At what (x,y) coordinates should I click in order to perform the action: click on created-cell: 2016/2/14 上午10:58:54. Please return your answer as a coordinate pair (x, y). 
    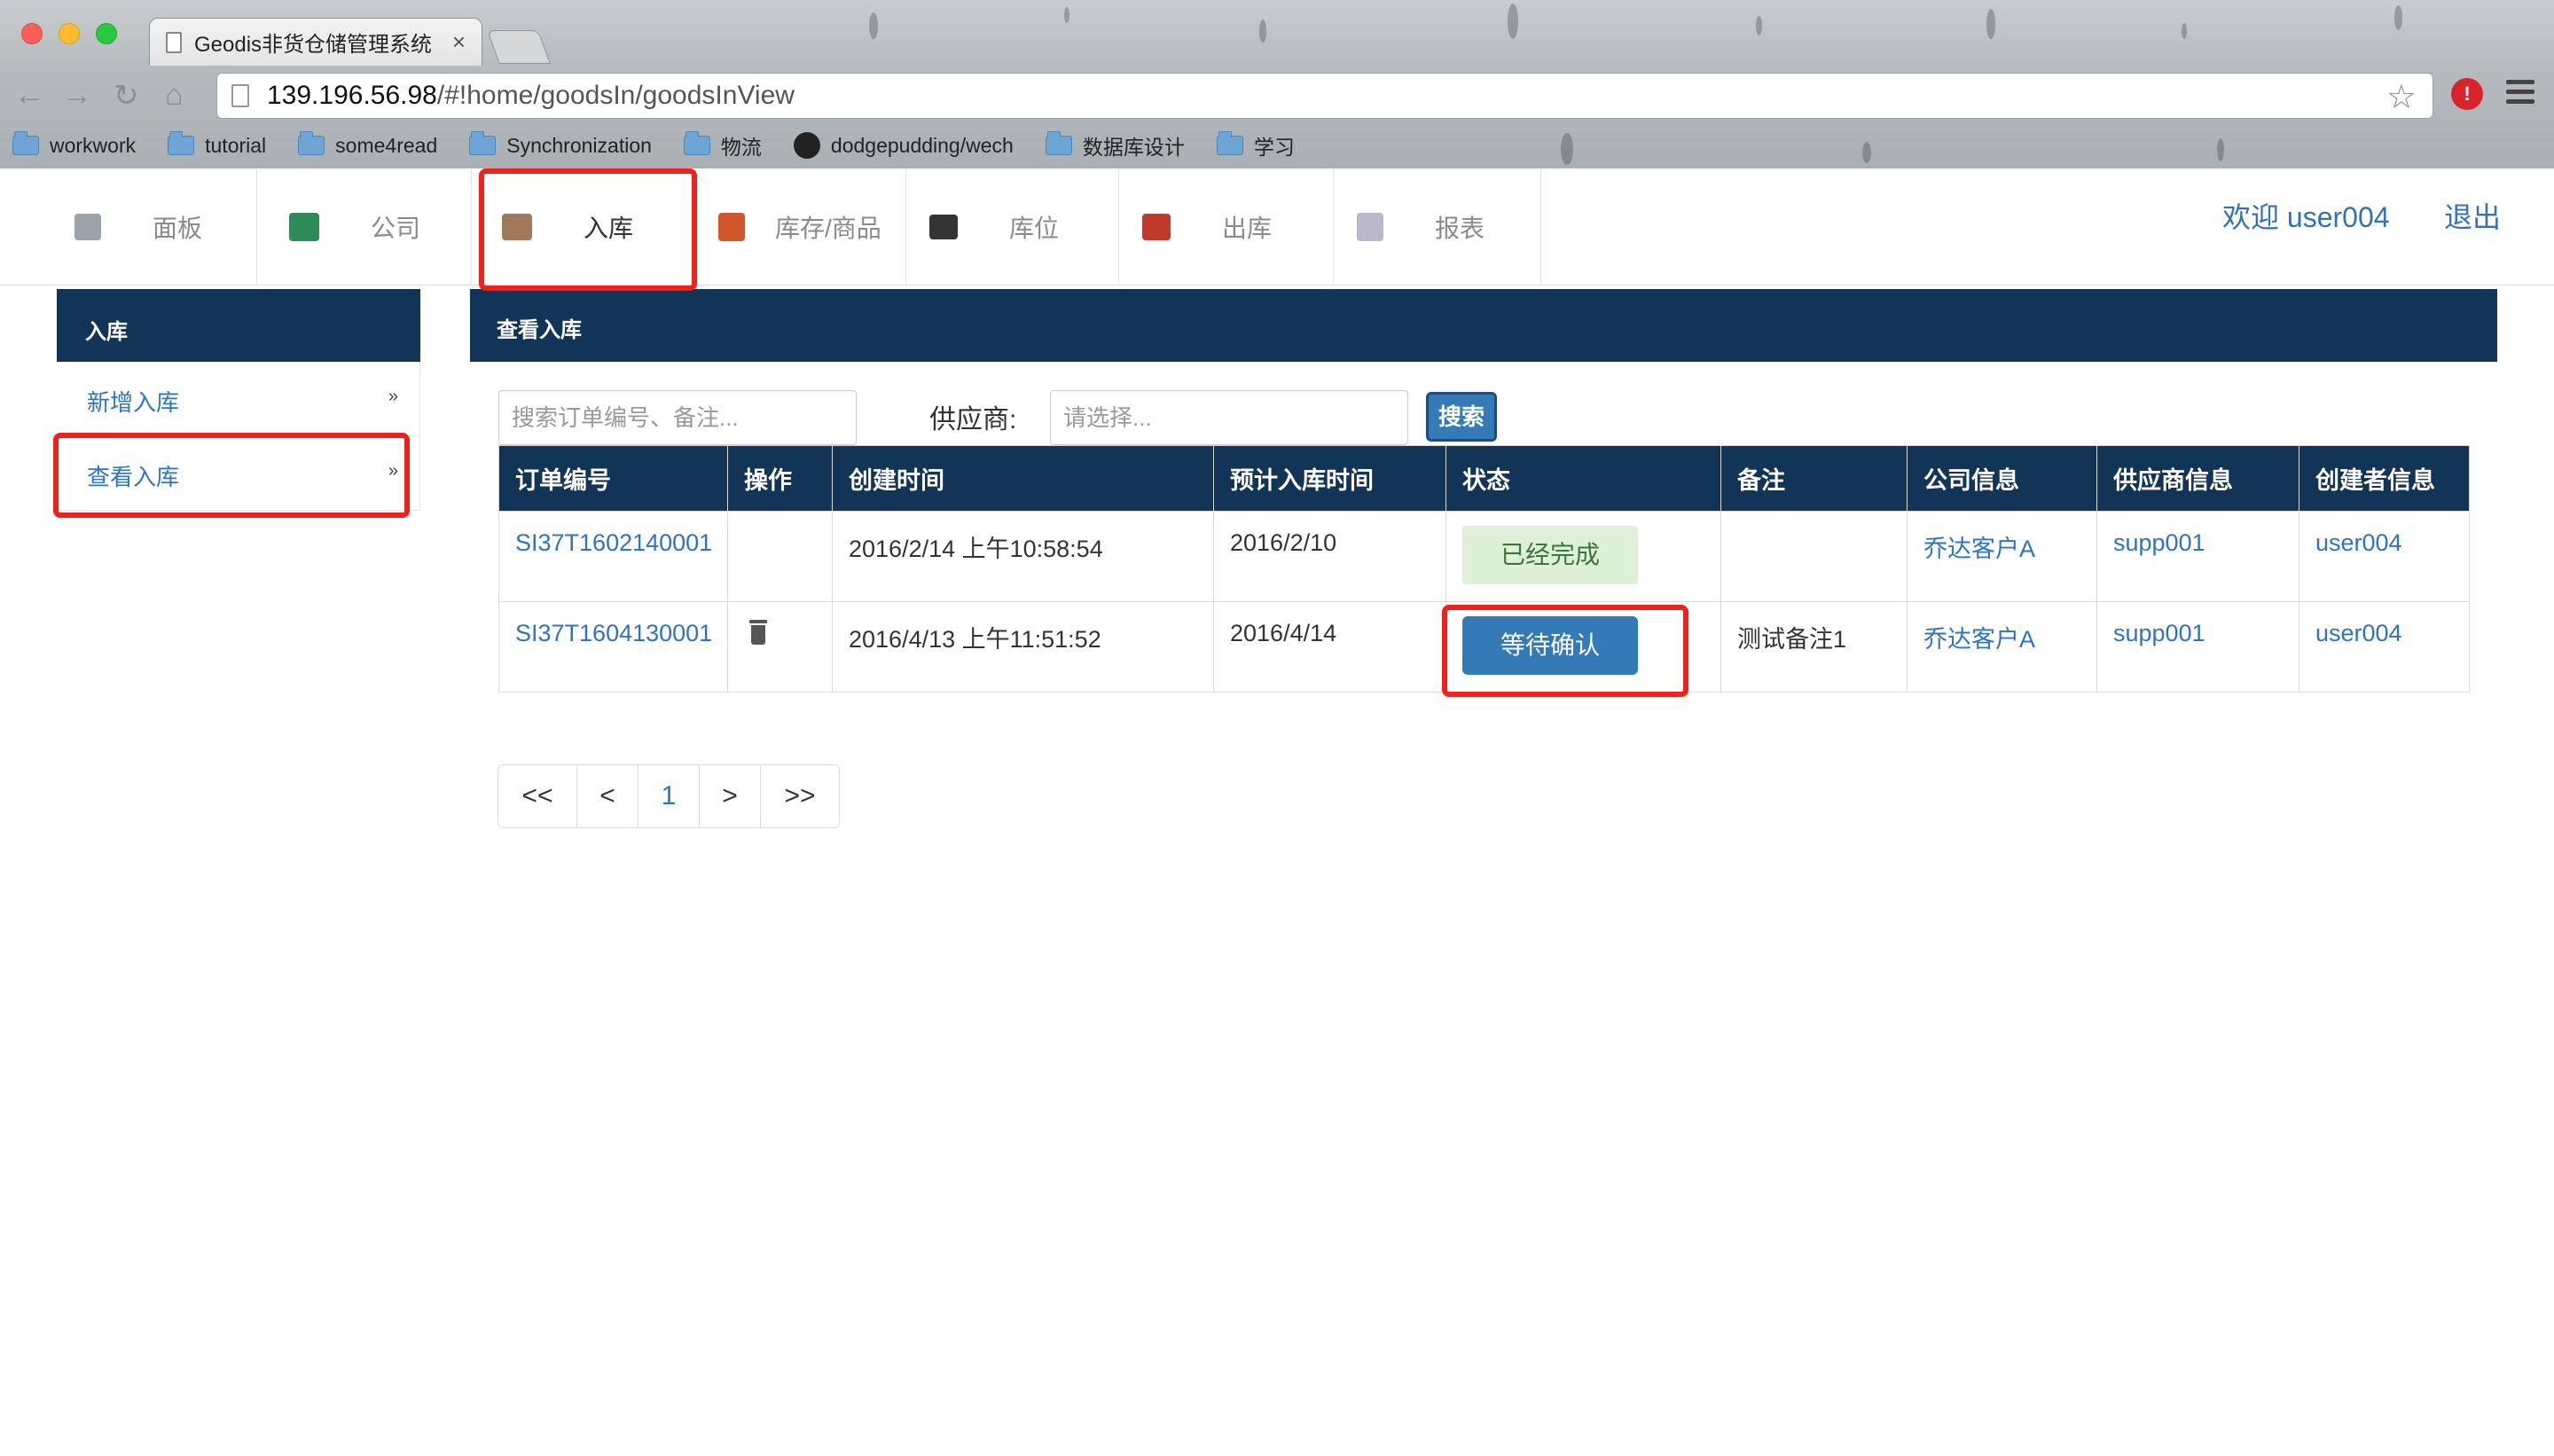
    Looking at the image, I should click on (1023, 556).